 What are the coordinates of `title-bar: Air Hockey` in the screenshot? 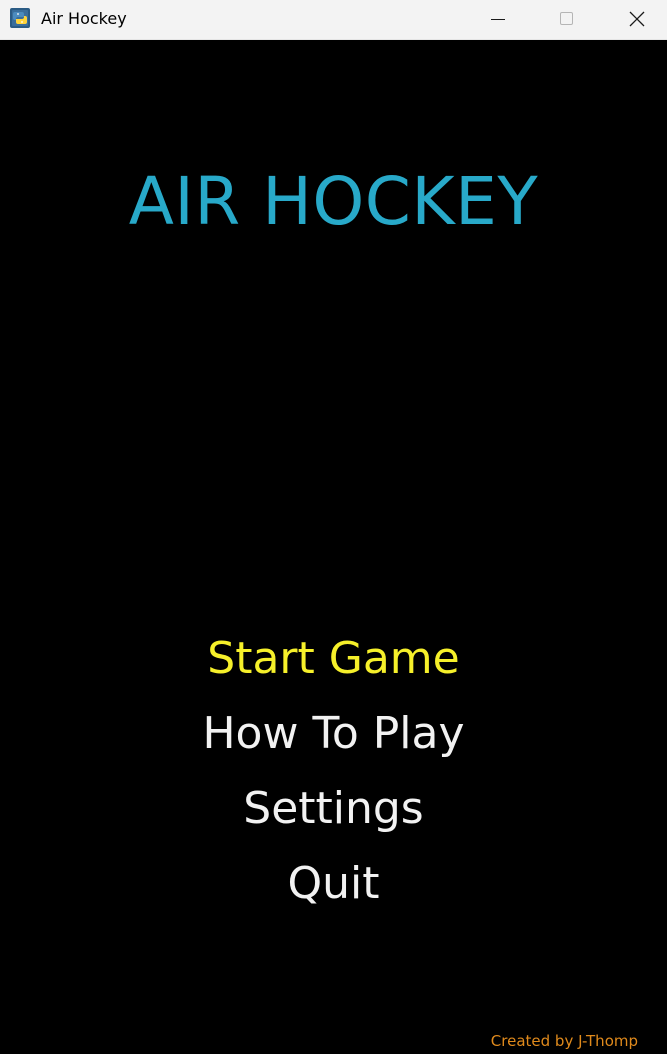 It's located at (333, 20).